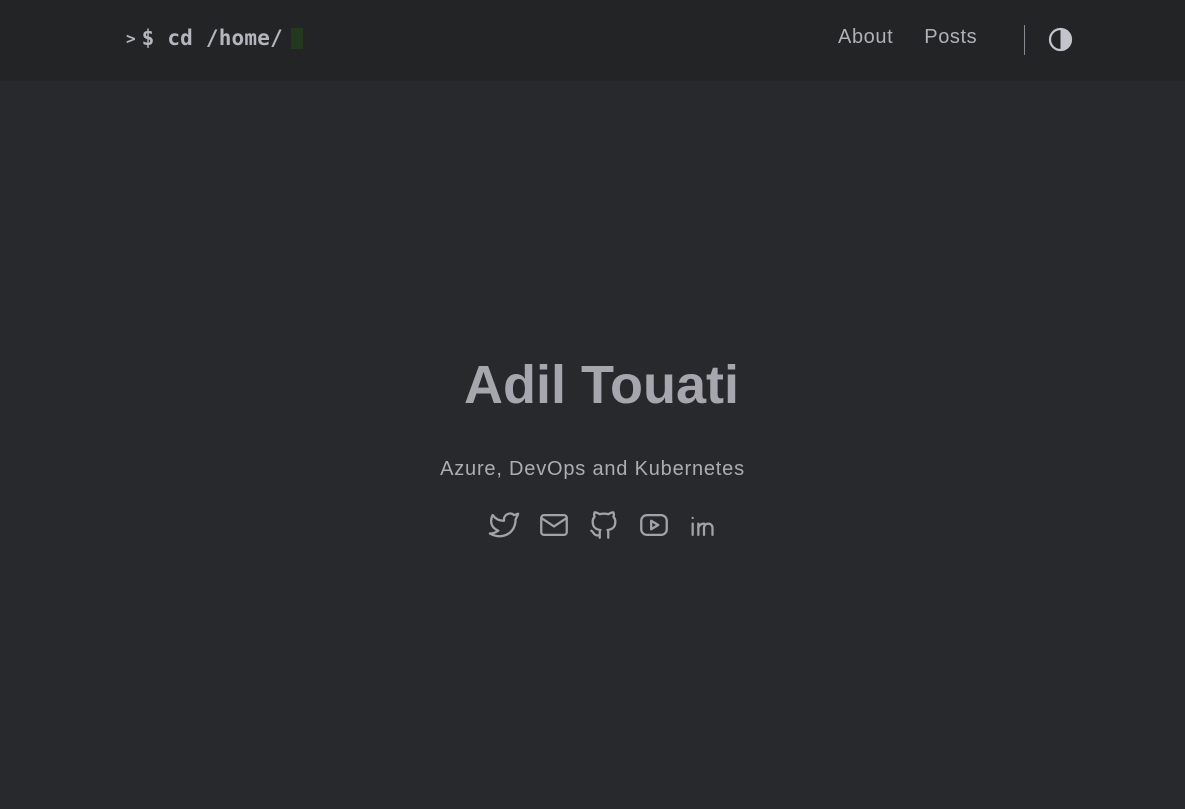 The image size is (1185, 809). I want to click on email-link, so click(554, 525).